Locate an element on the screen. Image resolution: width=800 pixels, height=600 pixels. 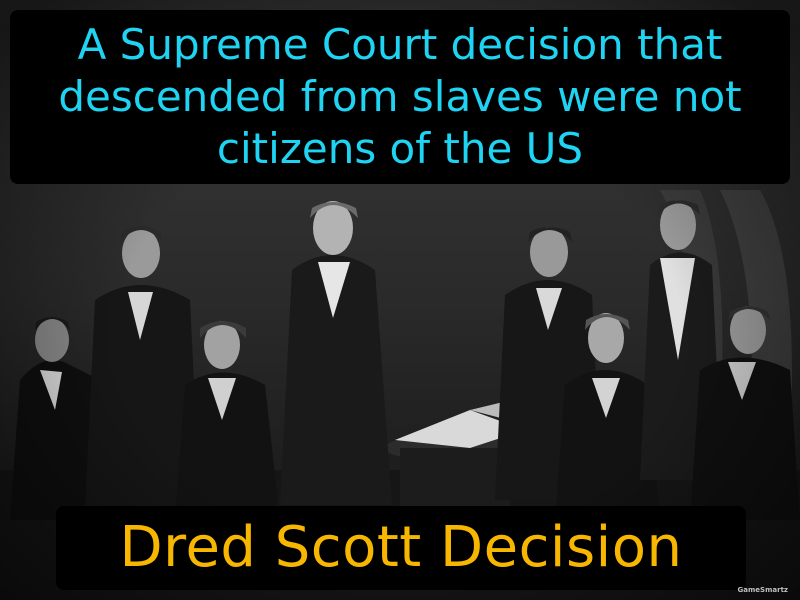
watermark-logo: GameSmartz is located at coordinates (762, 590).